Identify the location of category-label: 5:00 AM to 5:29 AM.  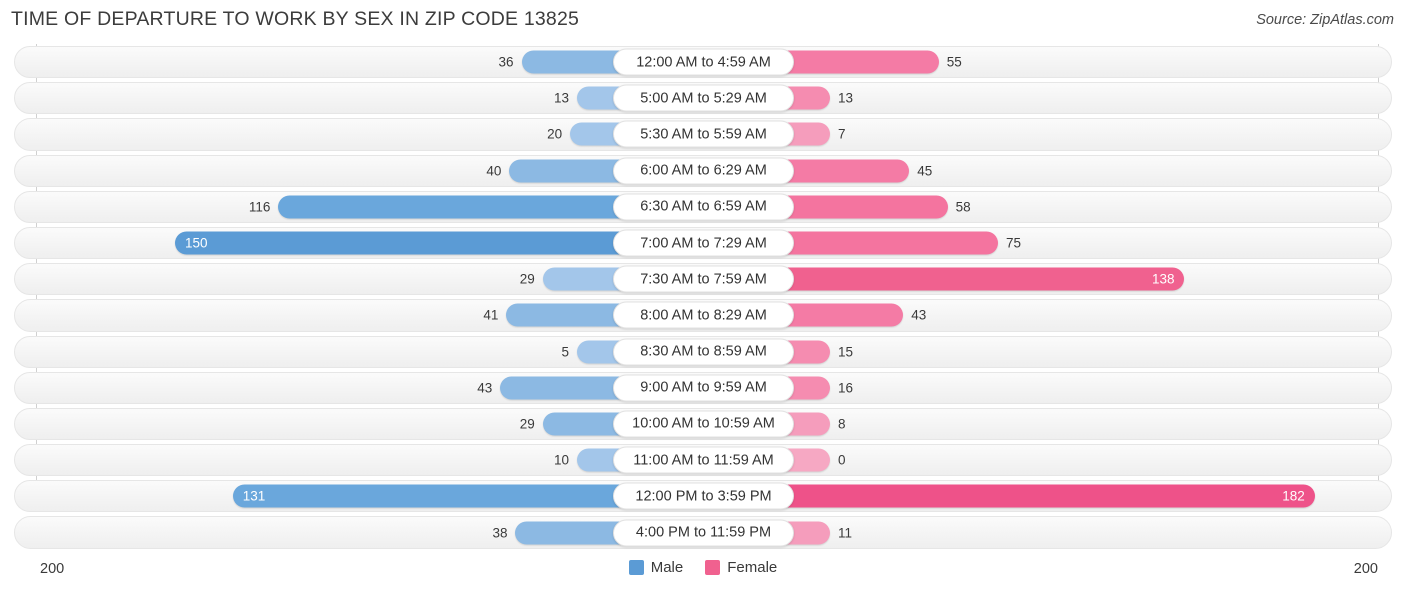
(703, 98).